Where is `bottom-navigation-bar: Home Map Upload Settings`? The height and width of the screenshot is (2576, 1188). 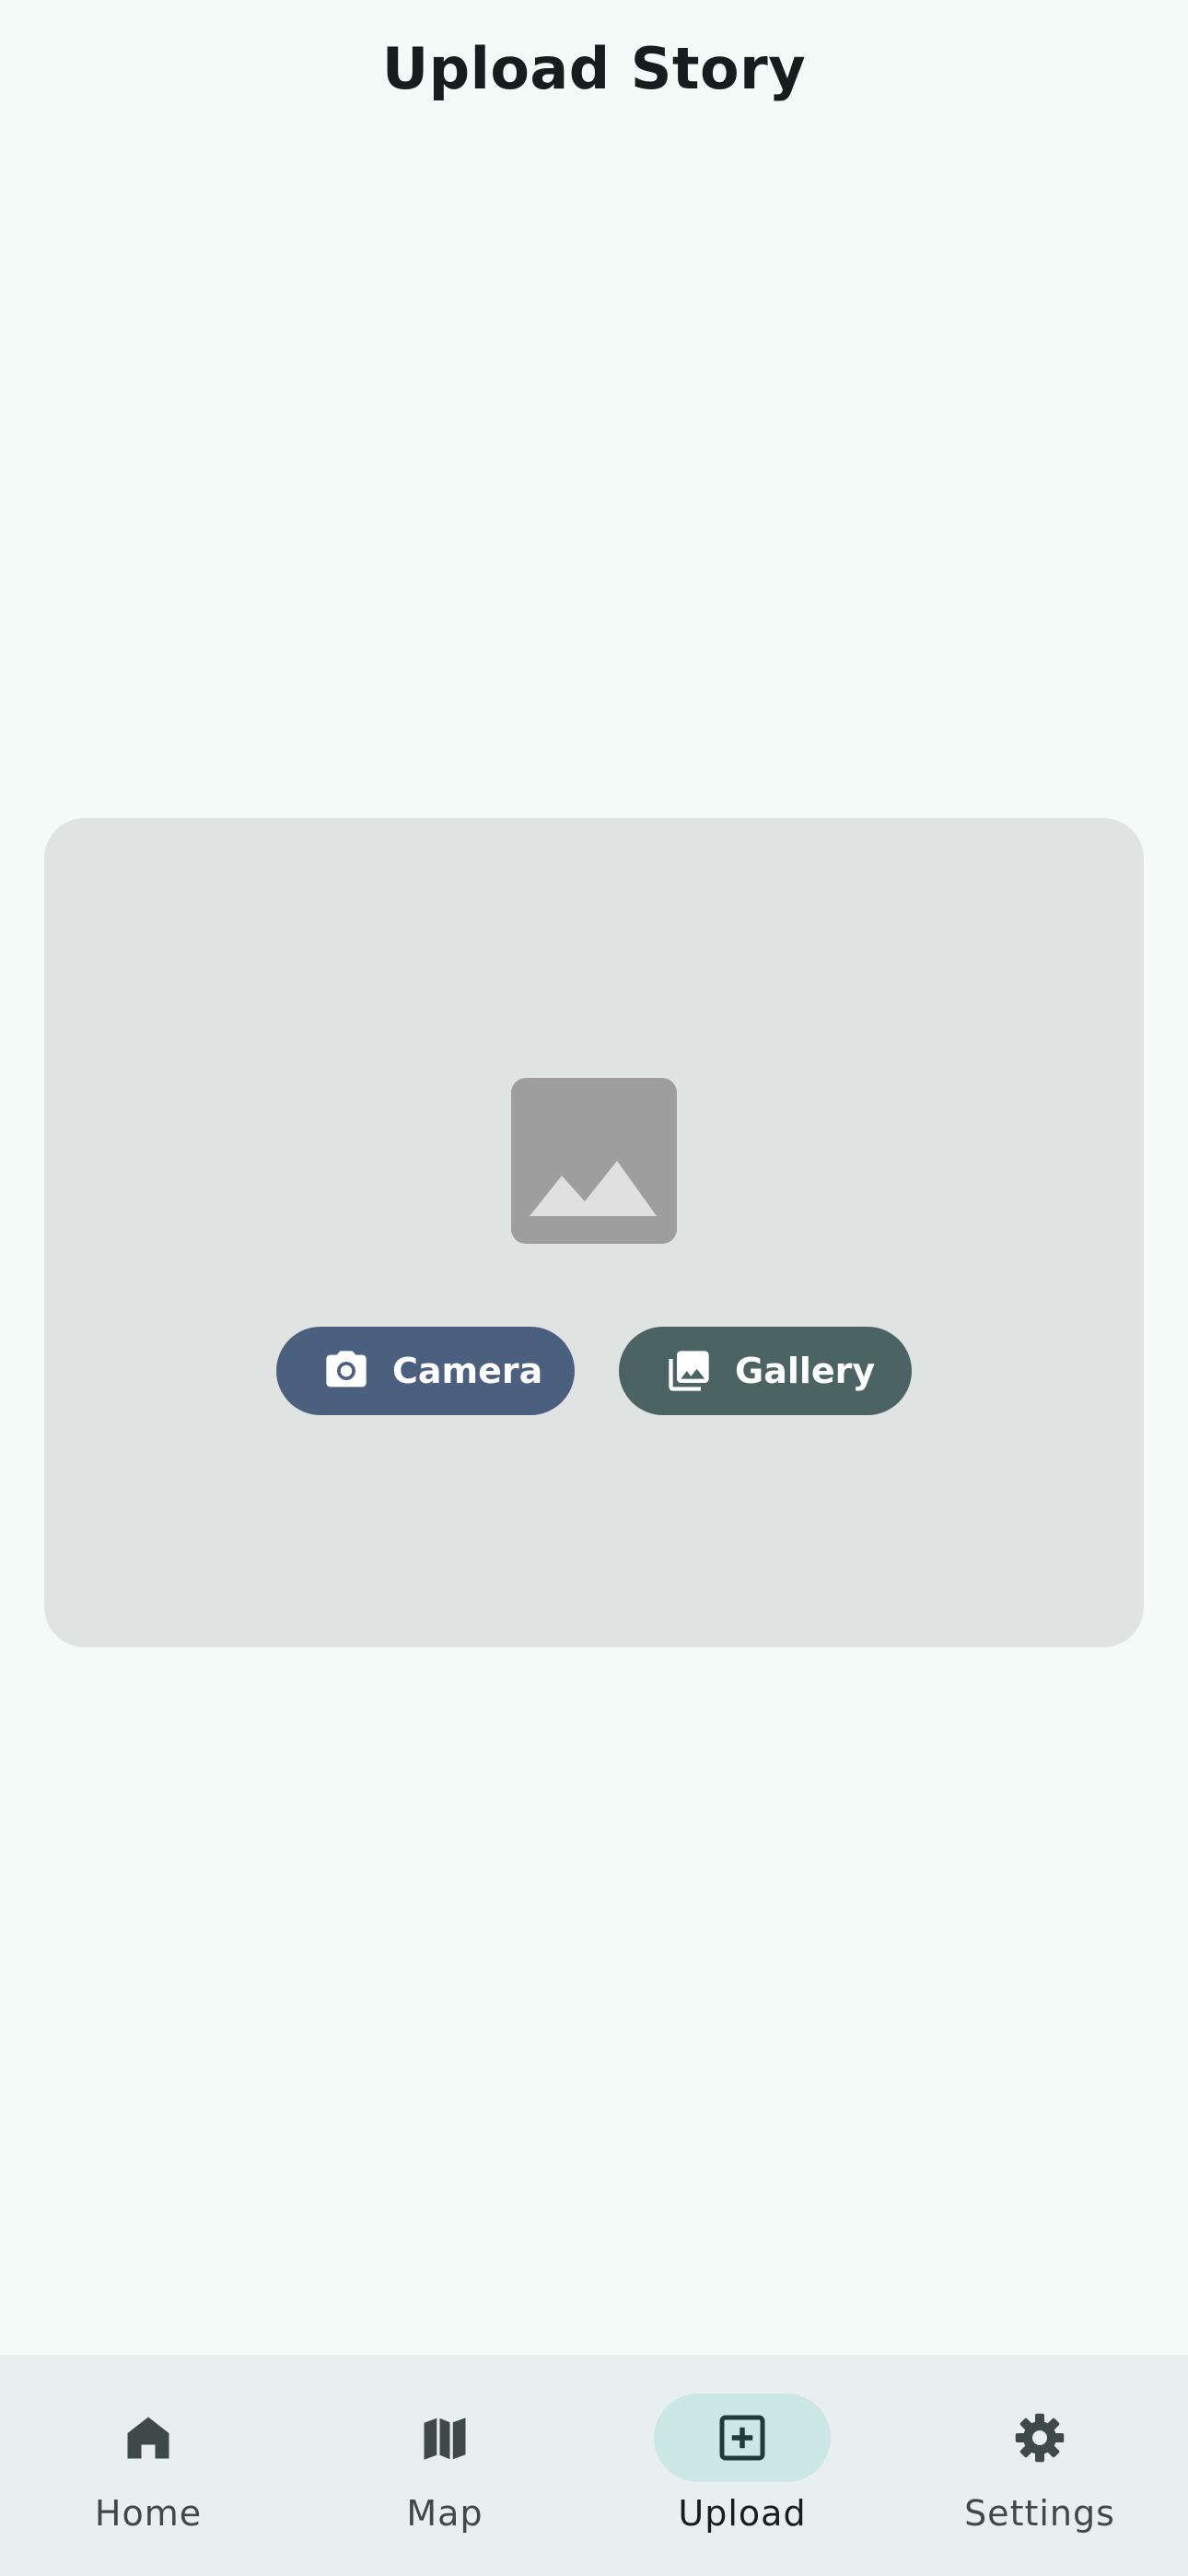
bottom-navigation-bar: Home Map Upload Settings is located at coordinates (594, 2465).